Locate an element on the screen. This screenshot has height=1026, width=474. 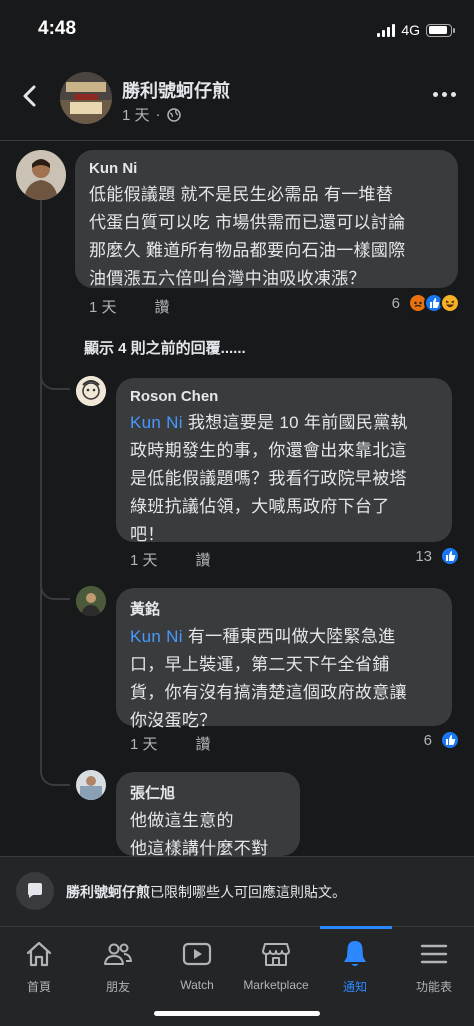
active-tab-indicator is located at coordinates (356, 927).